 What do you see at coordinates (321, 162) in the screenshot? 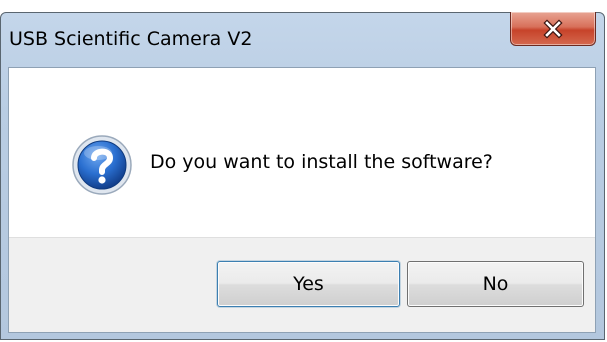
I see `dialog-message: Do you want to install the software?` at bounding box center [321, 162].